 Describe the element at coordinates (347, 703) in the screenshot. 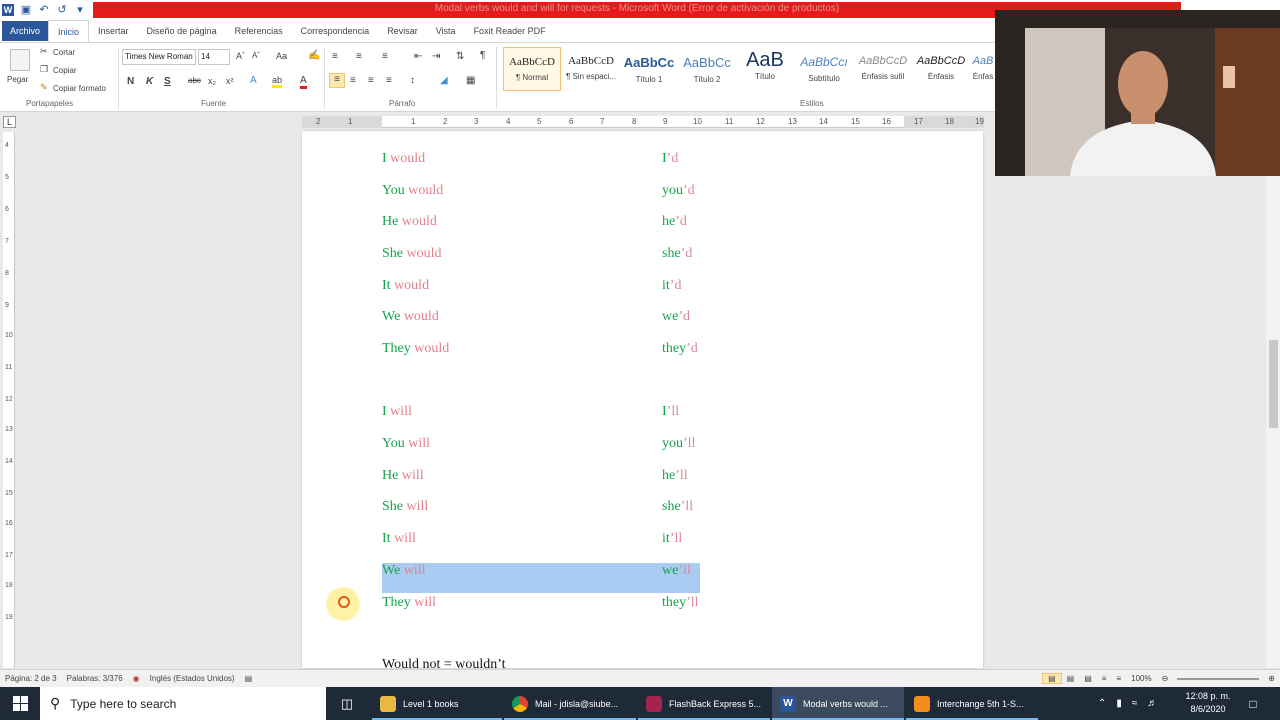

I see `task-view-button: ◫` at that location.